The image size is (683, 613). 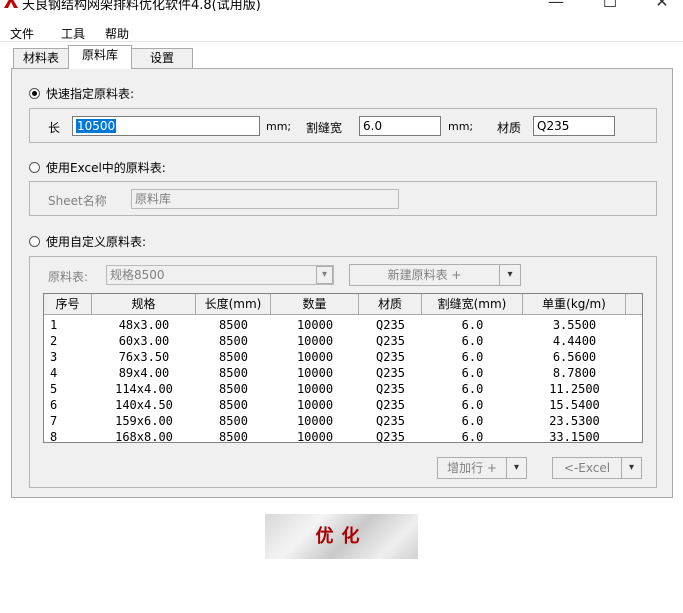 What do you see at coordinates (233, 304) in the screenshot?
I see `col-header-length: 长度(mm)` at bounding box center [233, 304].